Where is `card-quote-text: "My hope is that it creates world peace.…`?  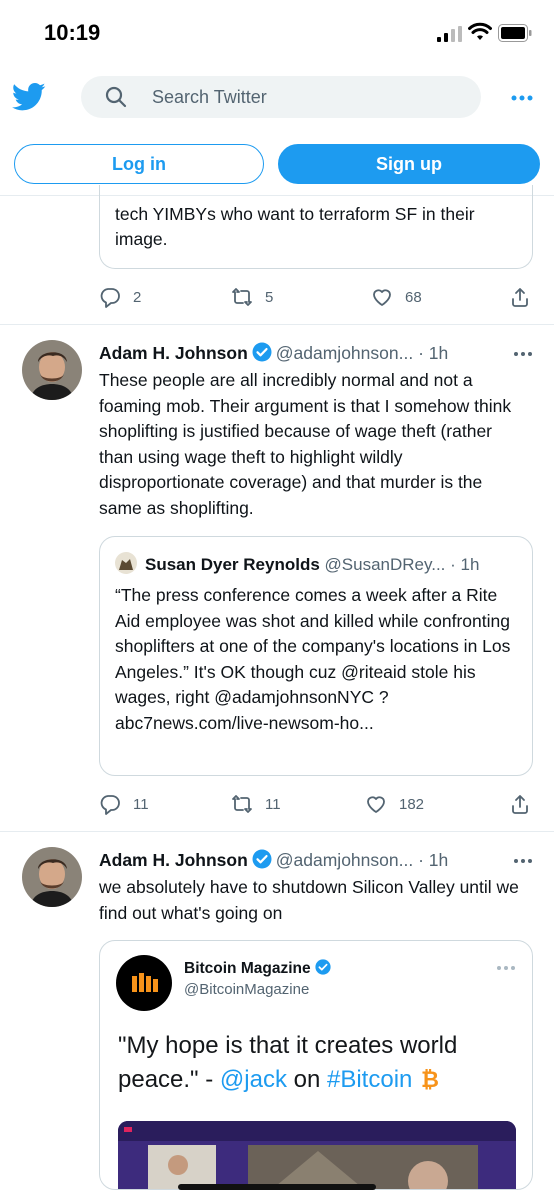 card-quote-text: "My hope is that it creates world peace.… is located at coordinates (288, 1062).